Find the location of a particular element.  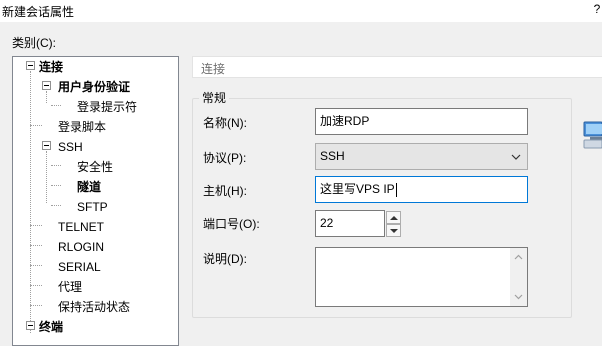

tree-item-user-auth: 用户身份验证 is located at coordinates (94, 87).